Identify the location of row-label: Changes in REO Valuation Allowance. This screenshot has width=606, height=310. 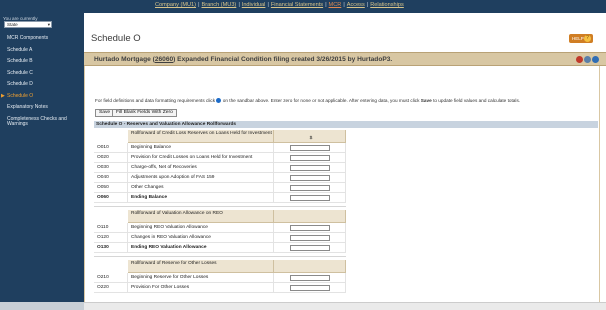
(201, 238).